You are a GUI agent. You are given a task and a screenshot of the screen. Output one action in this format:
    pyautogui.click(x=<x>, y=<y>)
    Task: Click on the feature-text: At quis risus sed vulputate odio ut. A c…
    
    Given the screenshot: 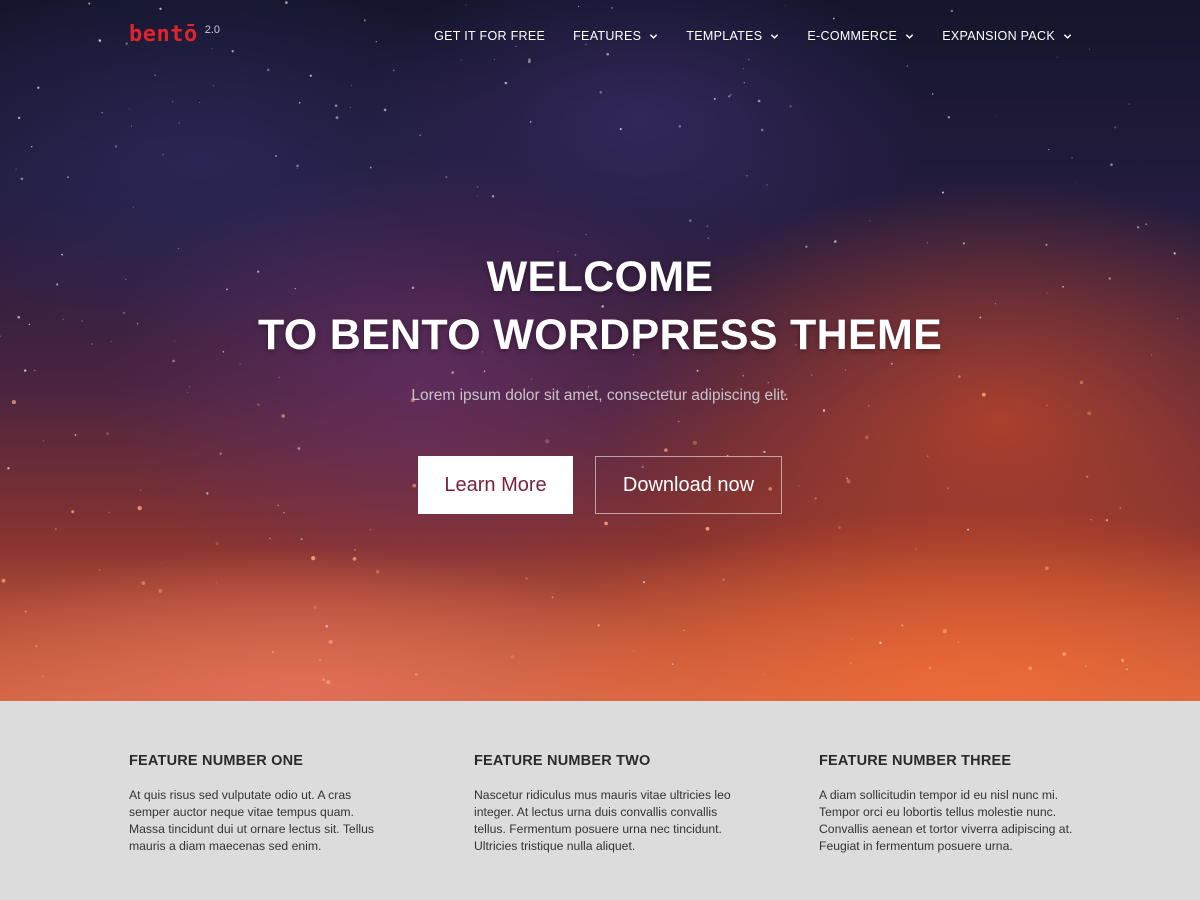 What is the action you would take?
    pyautogui.click(x=251, y=820)
    